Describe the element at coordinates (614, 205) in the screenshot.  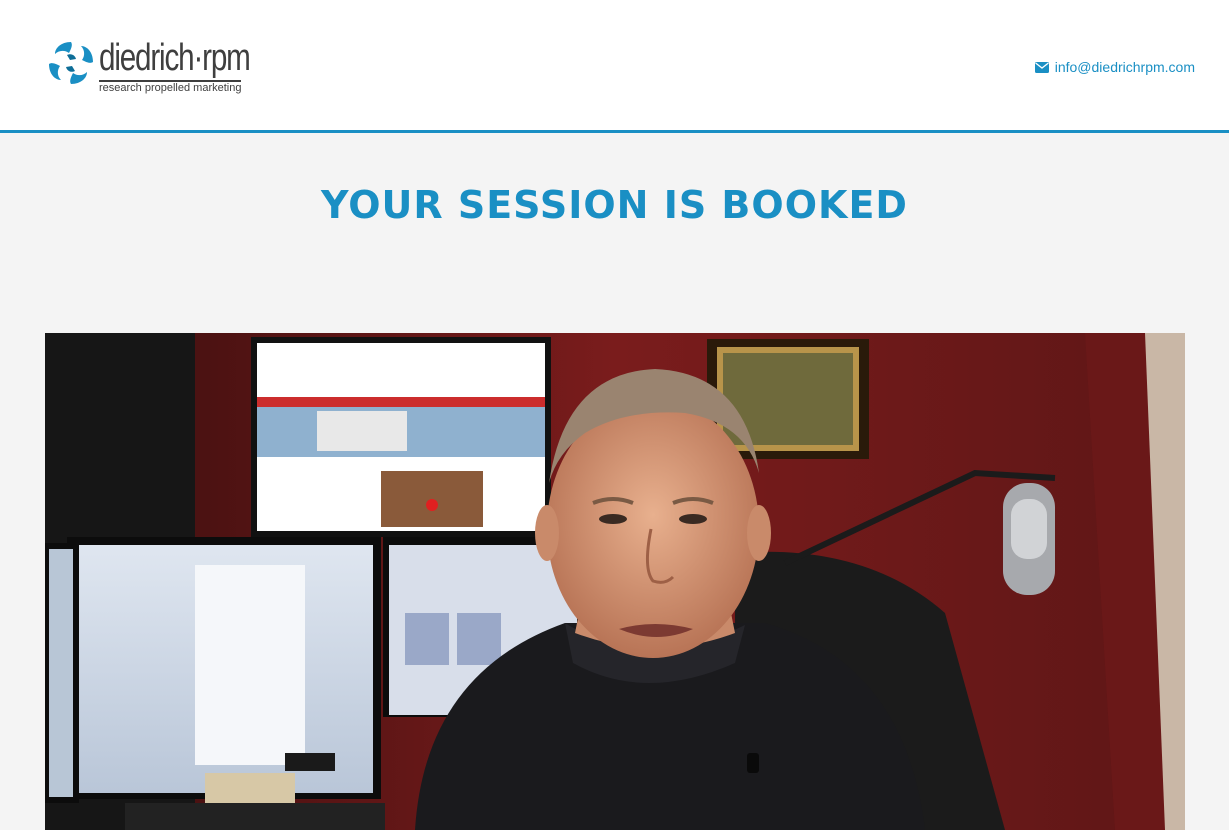
I see `page-title: YOUR SESSION IS BOOKED` at that location.